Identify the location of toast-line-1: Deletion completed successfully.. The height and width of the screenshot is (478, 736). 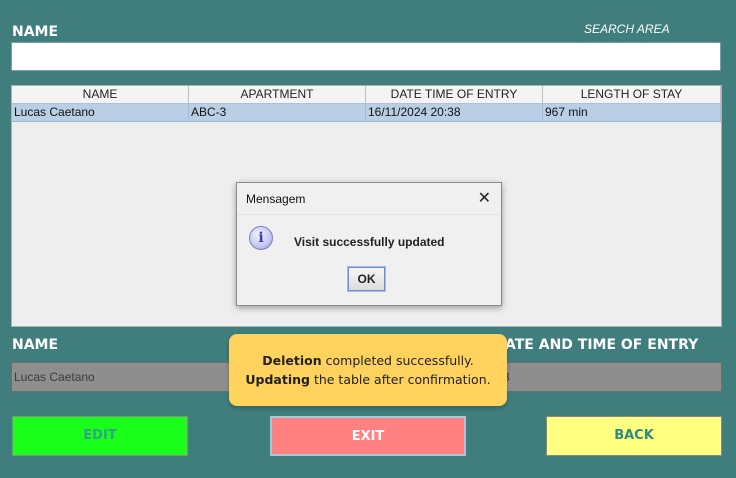
(368, 360).